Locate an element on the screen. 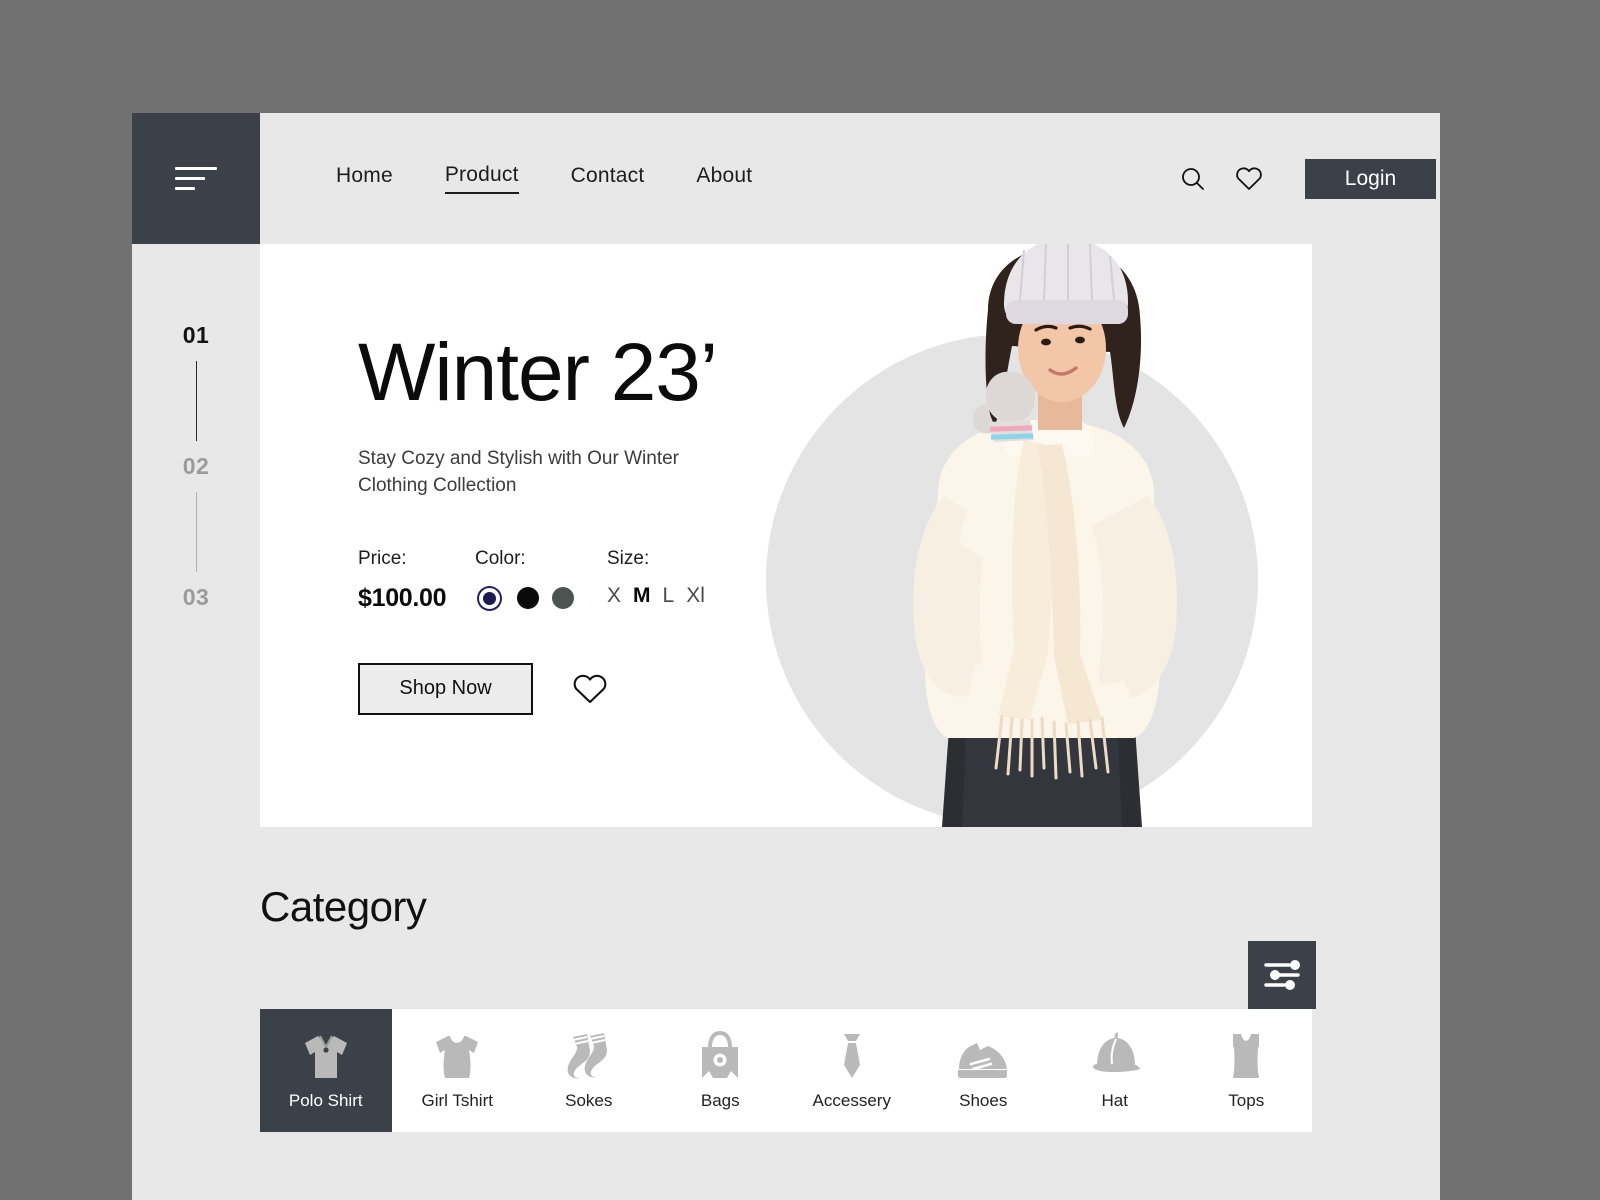 This screenshot has width=1600, height=1200. category-item-hat: Hat is located at coordinates (1115, 1070).